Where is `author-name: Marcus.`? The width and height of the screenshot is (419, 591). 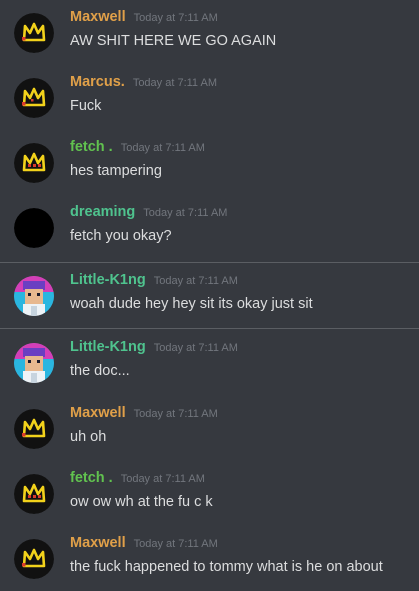
author-name: Marcus. is located at coordinates (97, 82).